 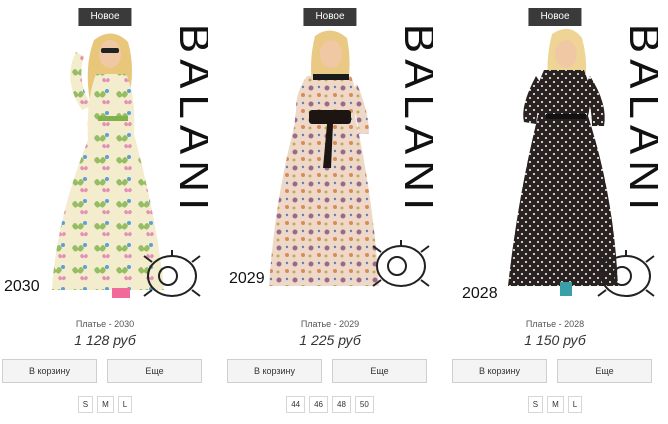 What do you see at coordinates (364, 404) in the screenshot?
I see `size-option: 50` at bounding box center [364, 404].